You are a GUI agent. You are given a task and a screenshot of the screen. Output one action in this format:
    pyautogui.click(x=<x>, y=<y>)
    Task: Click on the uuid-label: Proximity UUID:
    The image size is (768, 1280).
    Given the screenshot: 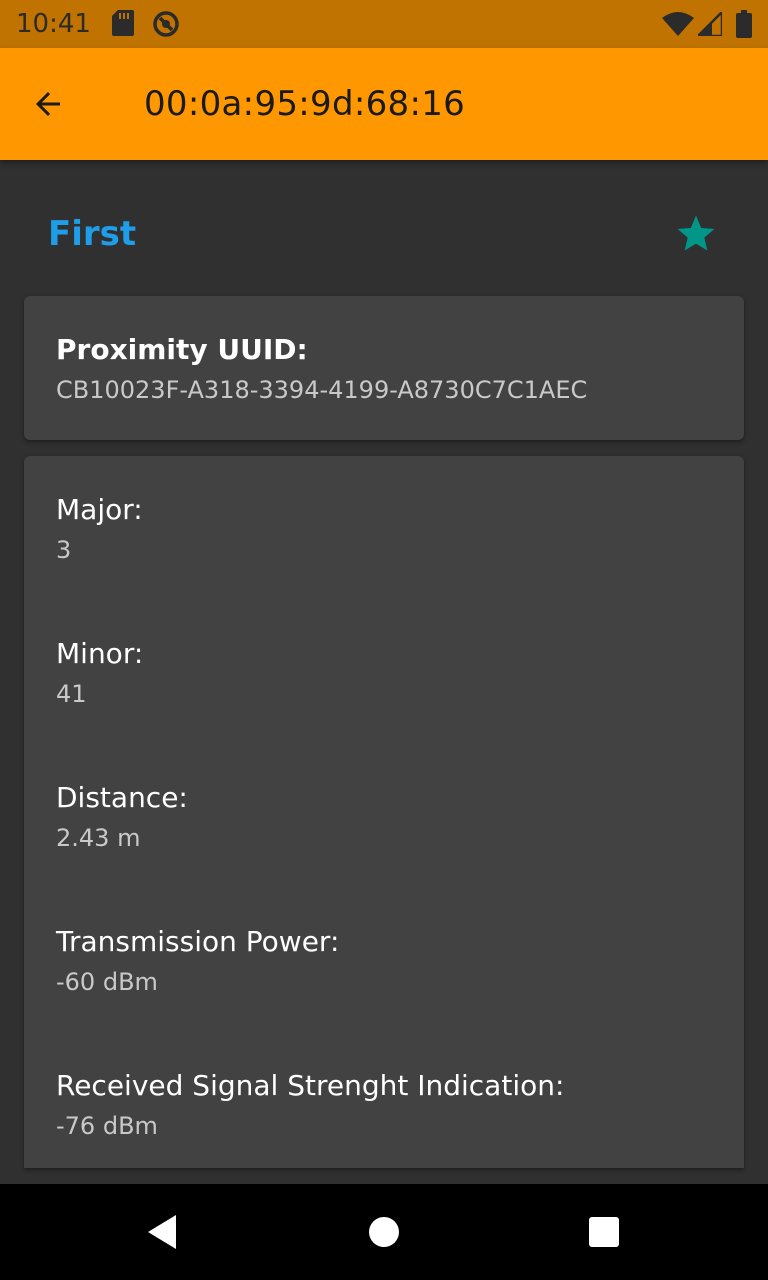 What is the action you would take?
    pyautogui.click(x=182, y=349)
    